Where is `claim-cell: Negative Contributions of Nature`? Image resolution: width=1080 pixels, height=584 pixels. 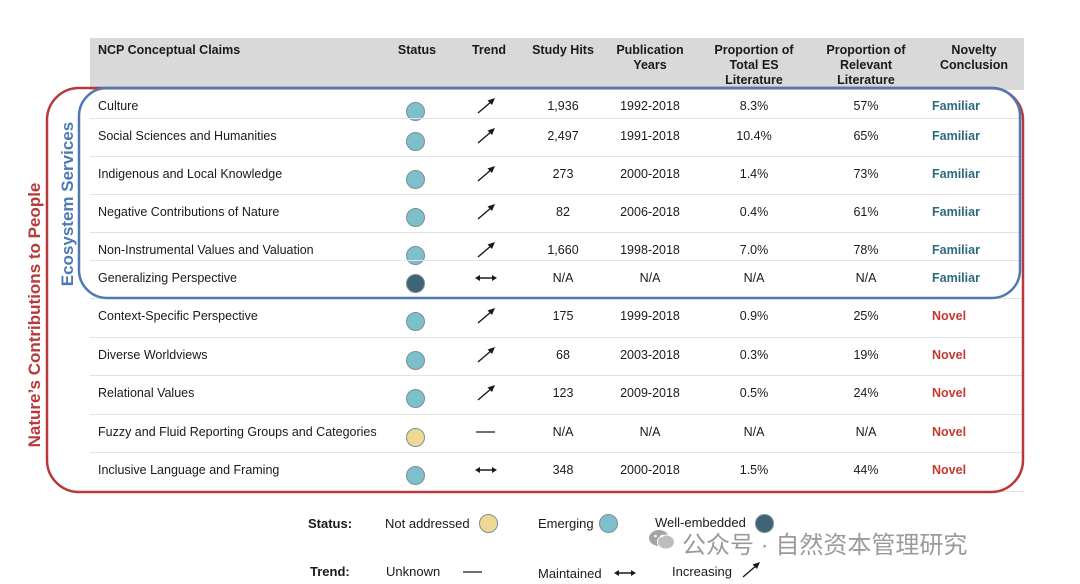
claim-cell: Negative Contributions of Nature is located at coordinates (189, 212).